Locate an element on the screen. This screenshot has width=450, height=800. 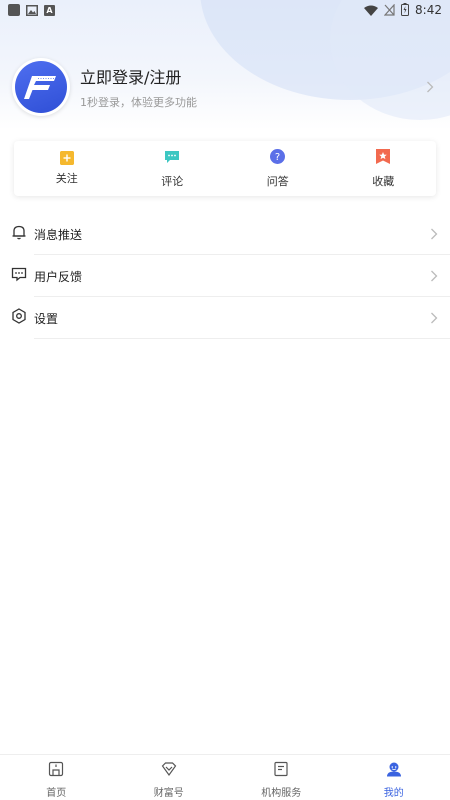
status-time: 8:42 is located at coordinates (428, 10).